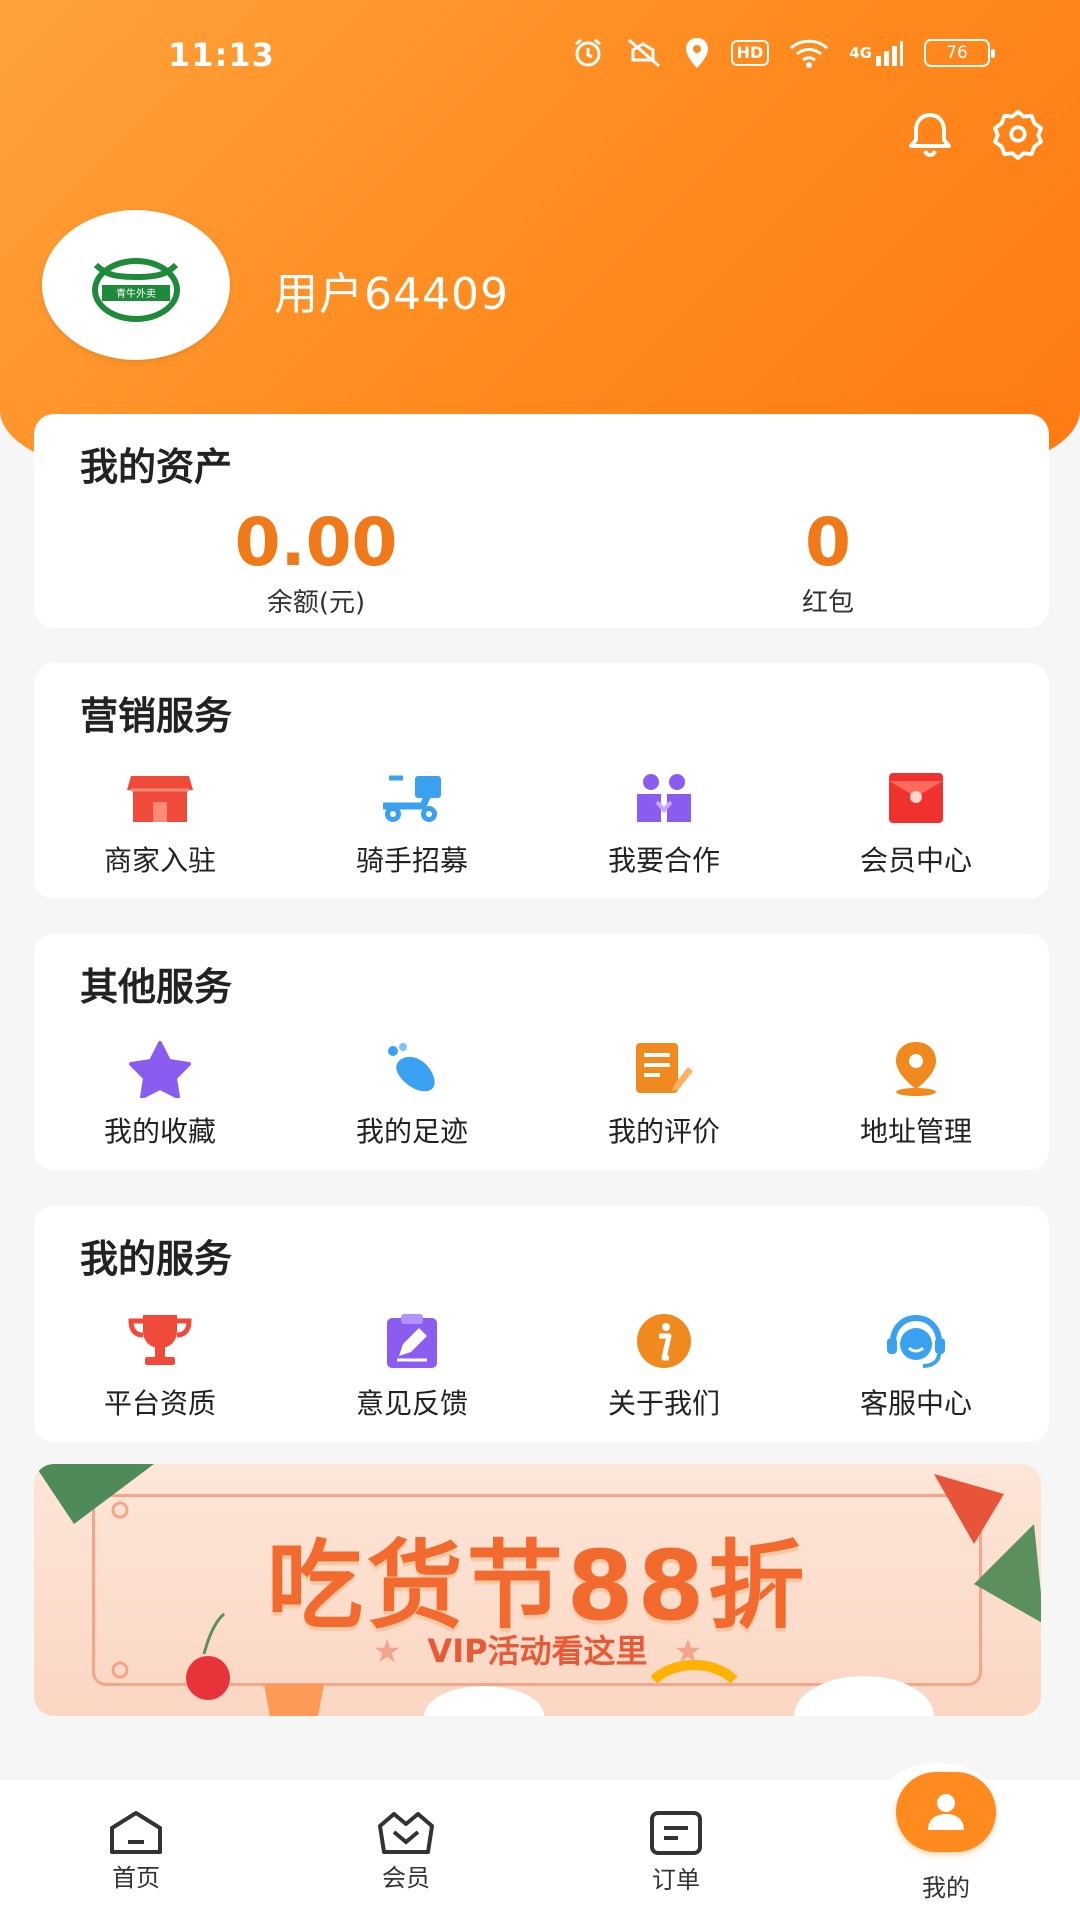 This screenshot has height=1920, width=1080. I want to click on my-services-card: 我的服务 平台资质 意见反馈 关于我们 客服中心, so click(541, 1324).